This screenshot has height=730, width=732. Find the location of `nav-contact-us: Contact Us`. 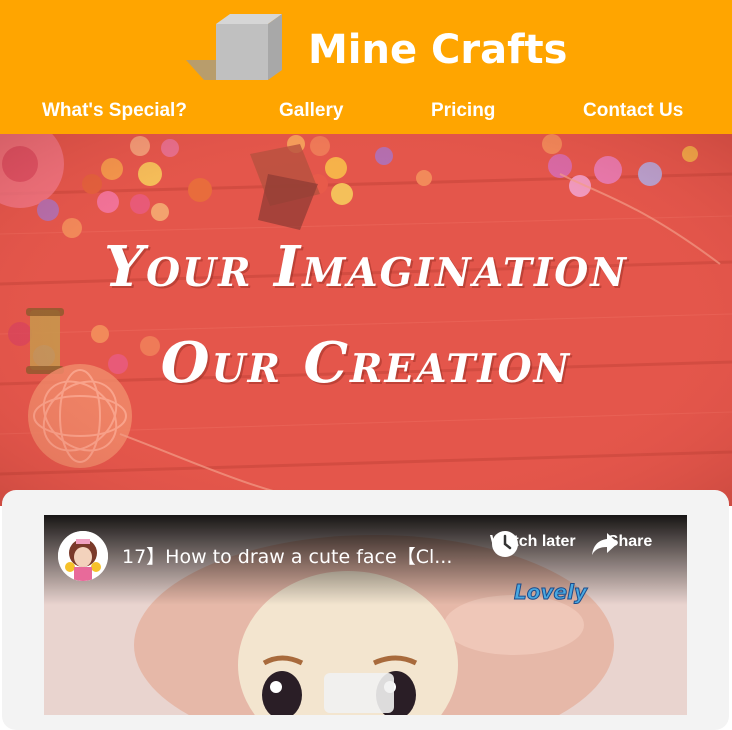

nav-contact-us: Contact Us is located at coordinates (633, 111).